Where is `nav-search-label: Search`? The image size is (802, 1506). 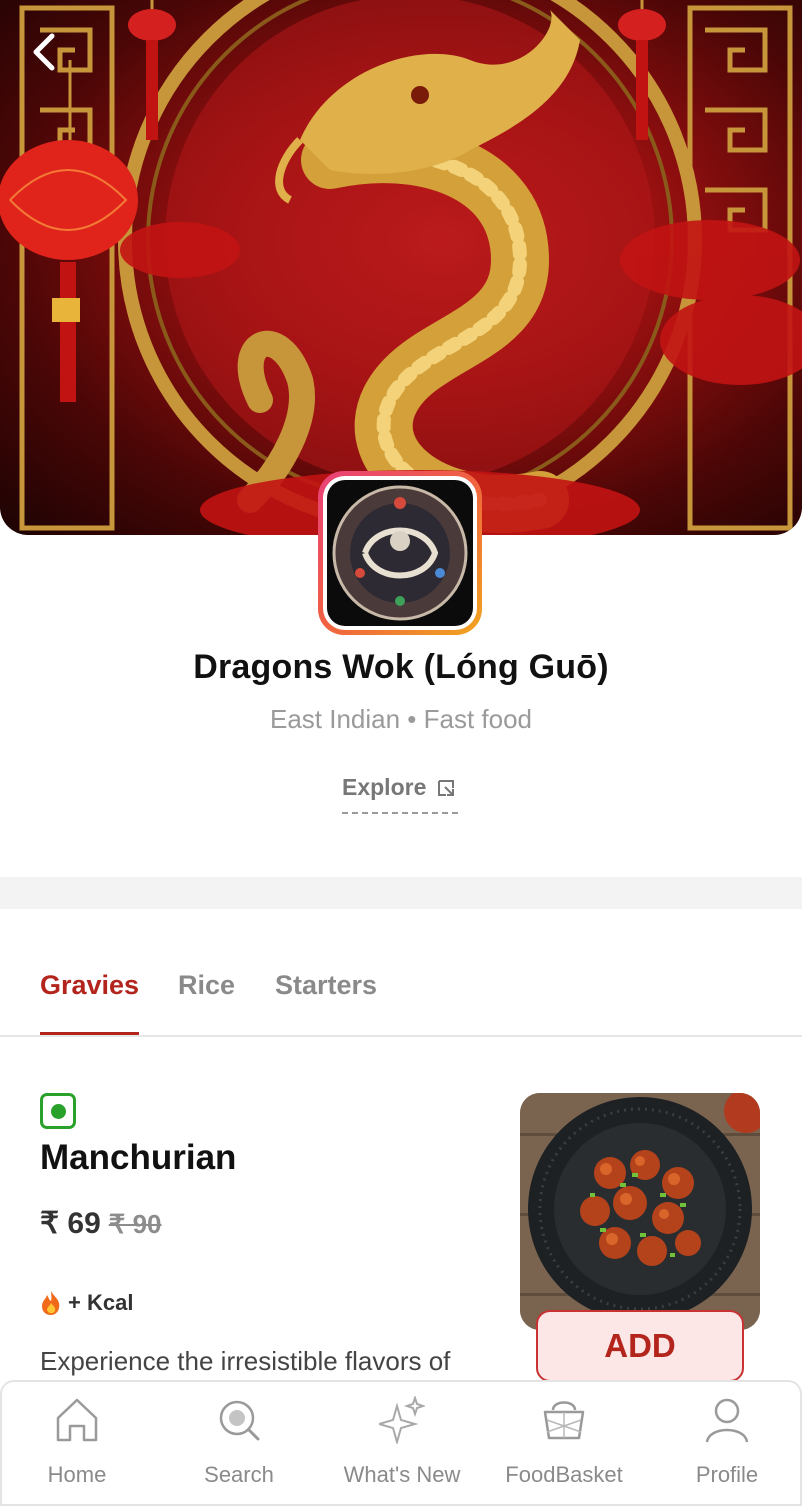
nav-search-label: Search is located at coordinates (239, 1474).